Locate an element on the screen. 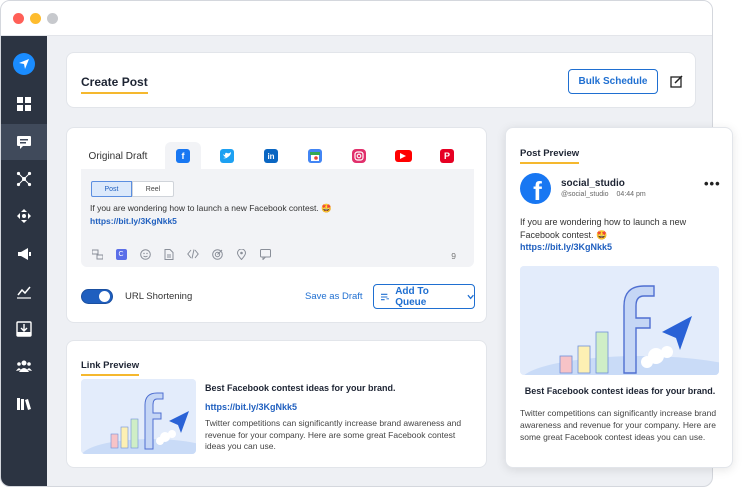 The width and height of the screenshot is (750, 487). link-preview-title: Link Preview is located at coordinates (110, 368).